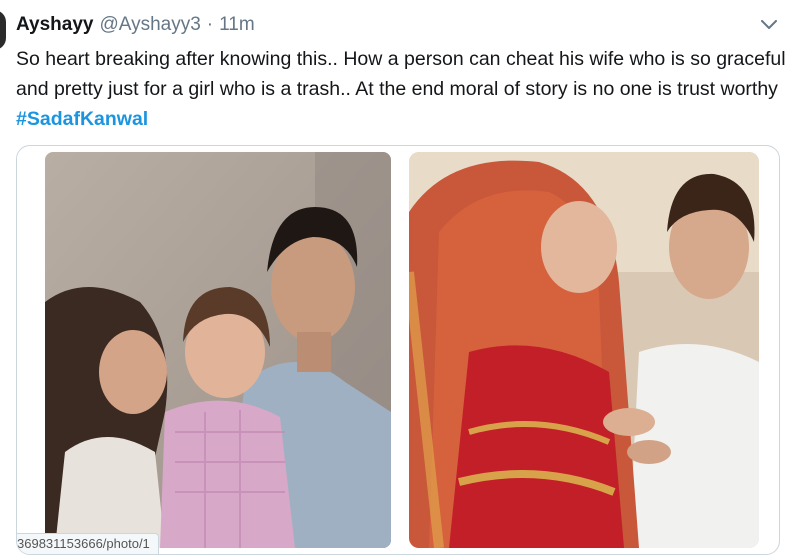 The image size is (800, 555). Describe the element at coordinates (82, 119) in the screenshot. I see `hashtag-link: #SadafKanwal` at that location.